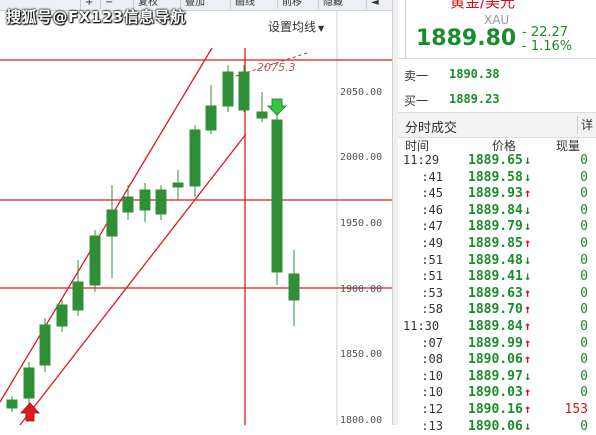  I want to click on tick-price: 1890.03, so click(495, 392).